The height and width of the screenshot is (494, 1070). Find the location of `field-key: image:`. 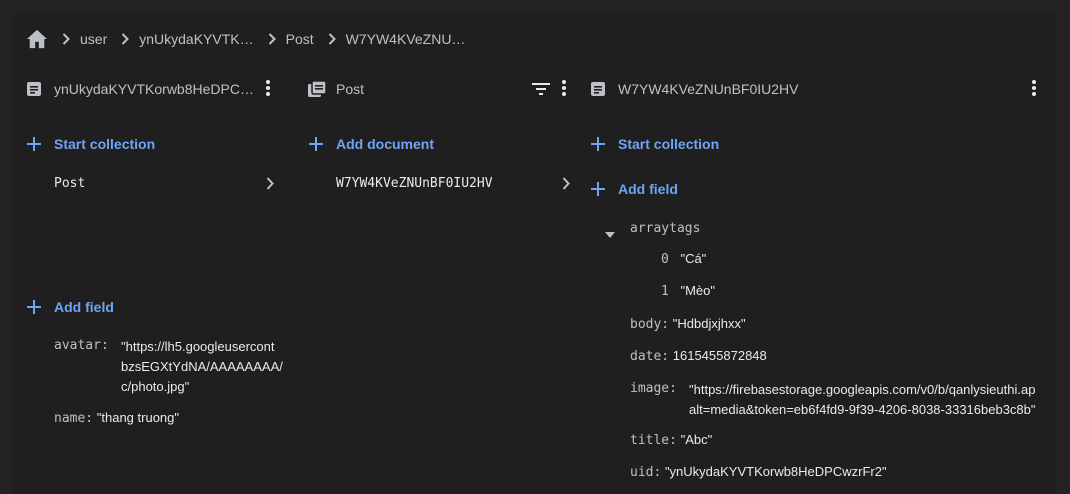

field-key: image: is located at coordinates (653, 388).